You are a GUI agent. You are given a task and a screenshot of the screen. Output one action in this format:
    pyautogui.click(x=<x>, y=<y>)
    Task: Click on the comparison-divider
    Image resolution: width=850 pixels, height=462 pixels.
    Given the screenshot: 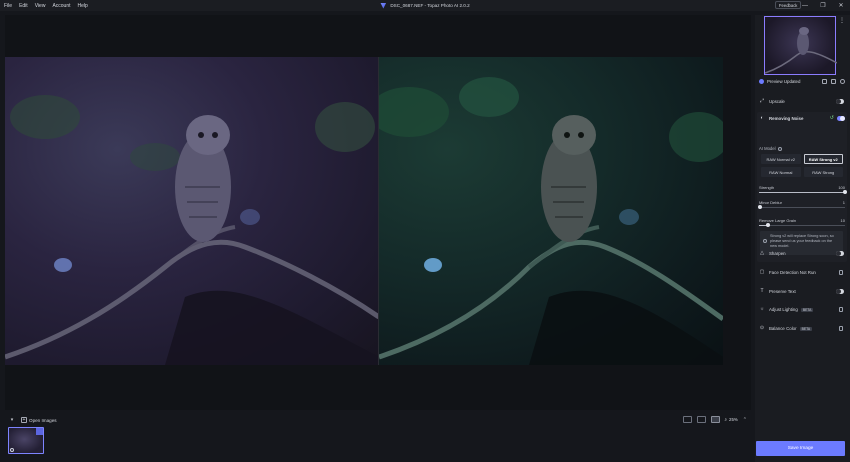 What is the action you would take?
    pyautogui.click(x=378, y=211)
    